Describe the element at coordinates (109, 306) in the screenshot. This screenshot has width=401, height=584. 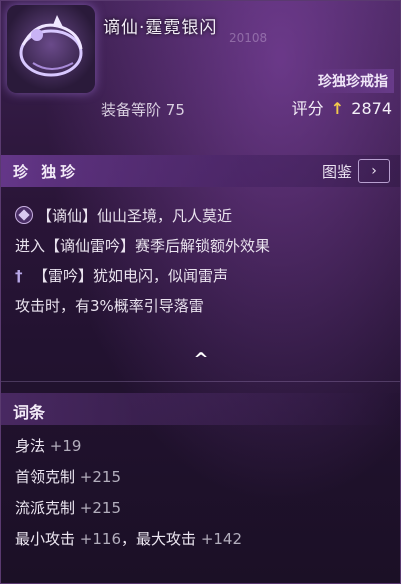
I see `effect-text: 攻击时，有3%概率引导落雷` at that location.